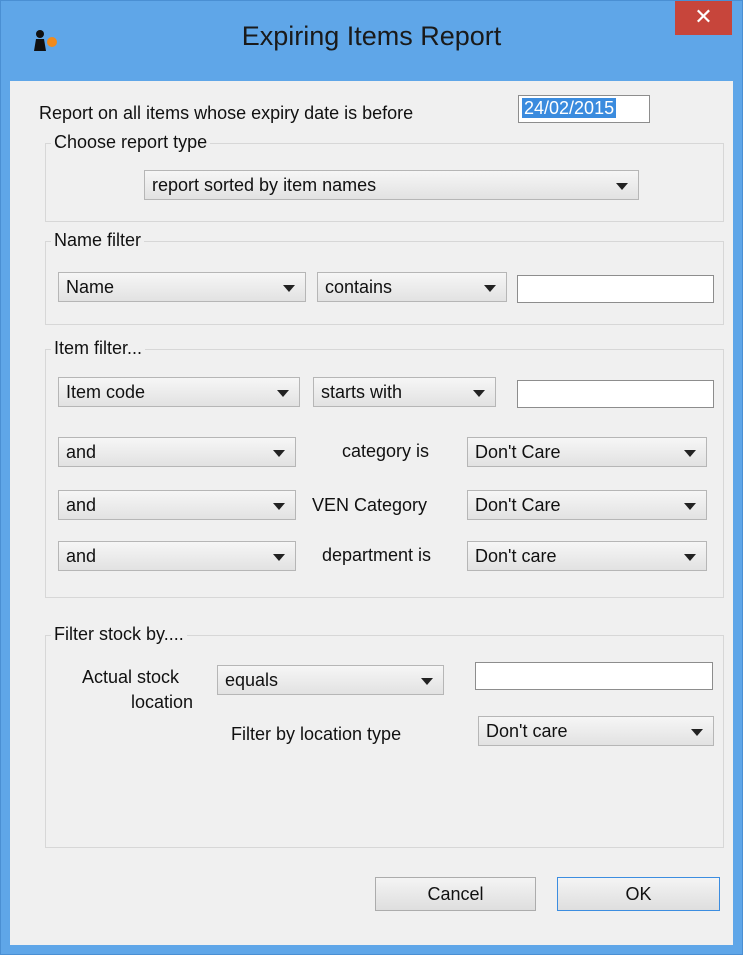 This screenshot has height=961, width=745. I want to click on department-label: department is, so click(377, 555).